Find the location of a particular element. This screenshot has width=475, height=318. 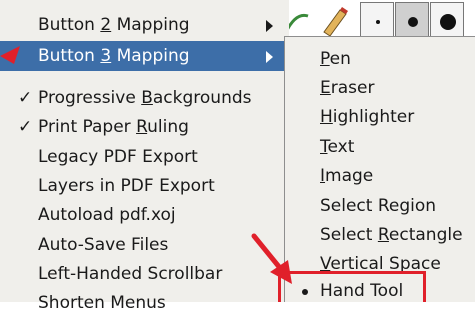

menu-item-left-handed-scrollbar: Left-Handed Scrollbar is located at coordinates (144, 274).